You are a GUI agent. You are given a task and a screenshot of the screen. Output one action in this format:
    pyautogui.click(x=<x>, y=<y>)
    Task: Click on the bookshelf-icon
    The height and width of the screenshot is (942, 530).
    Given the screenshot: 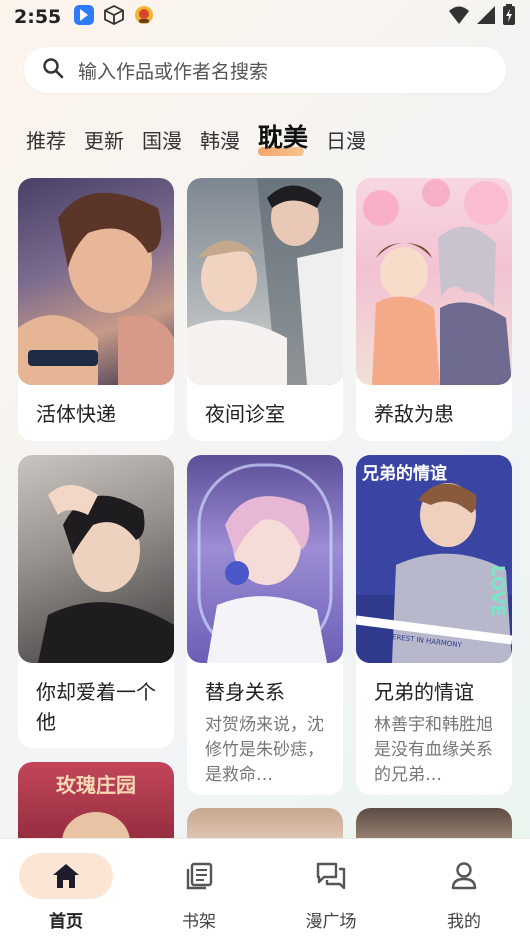 What is the action you would take?
    pyautogui.click(x=199, y=876)
    